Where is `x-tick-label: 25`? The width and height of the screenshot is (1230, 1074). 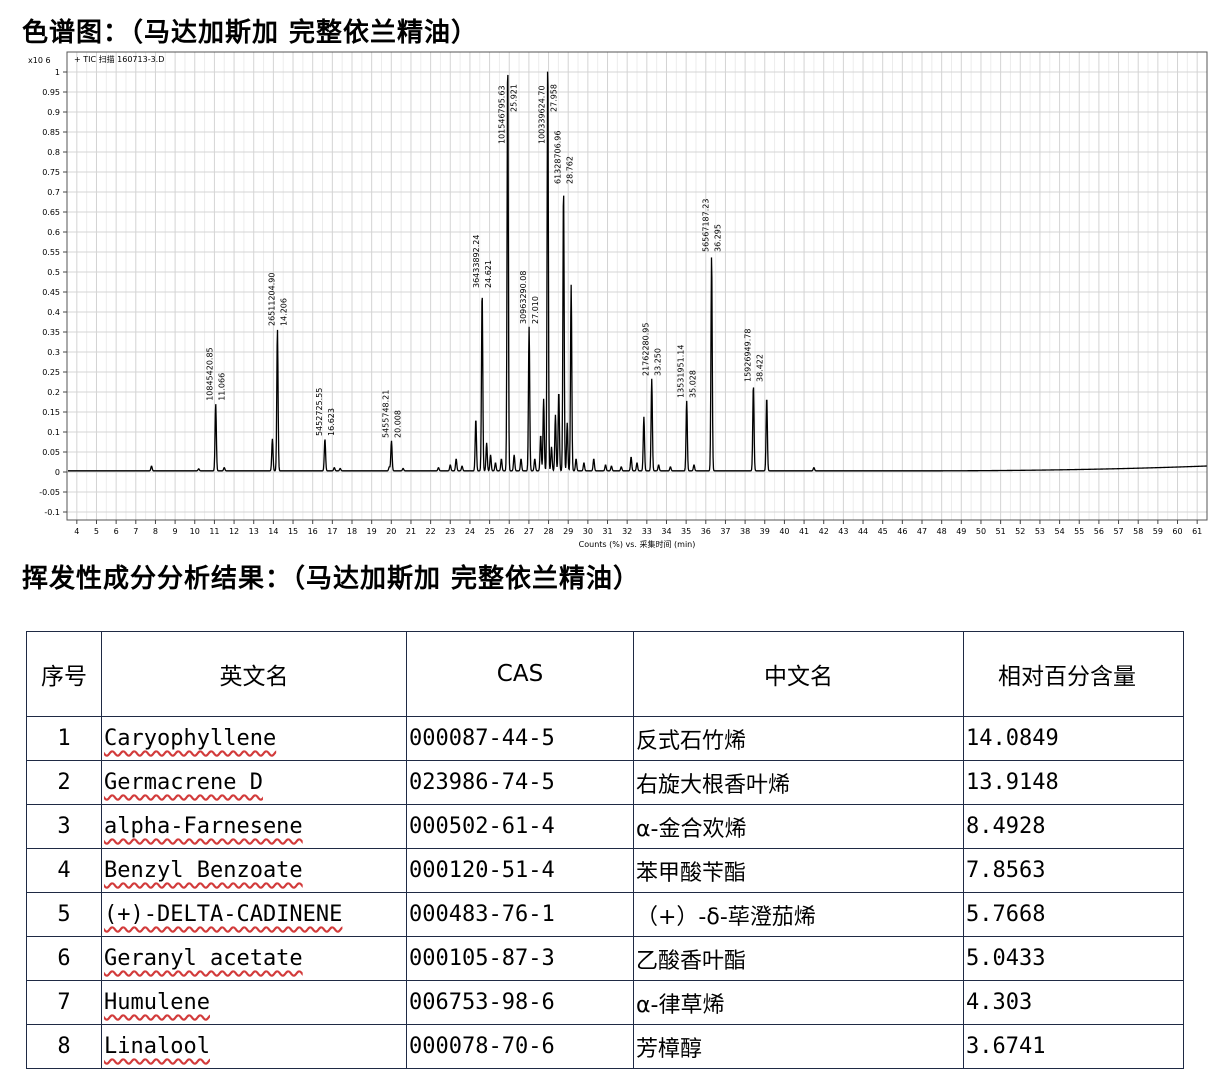
x-tick-label: 25 is located at coordinates (489, 531).